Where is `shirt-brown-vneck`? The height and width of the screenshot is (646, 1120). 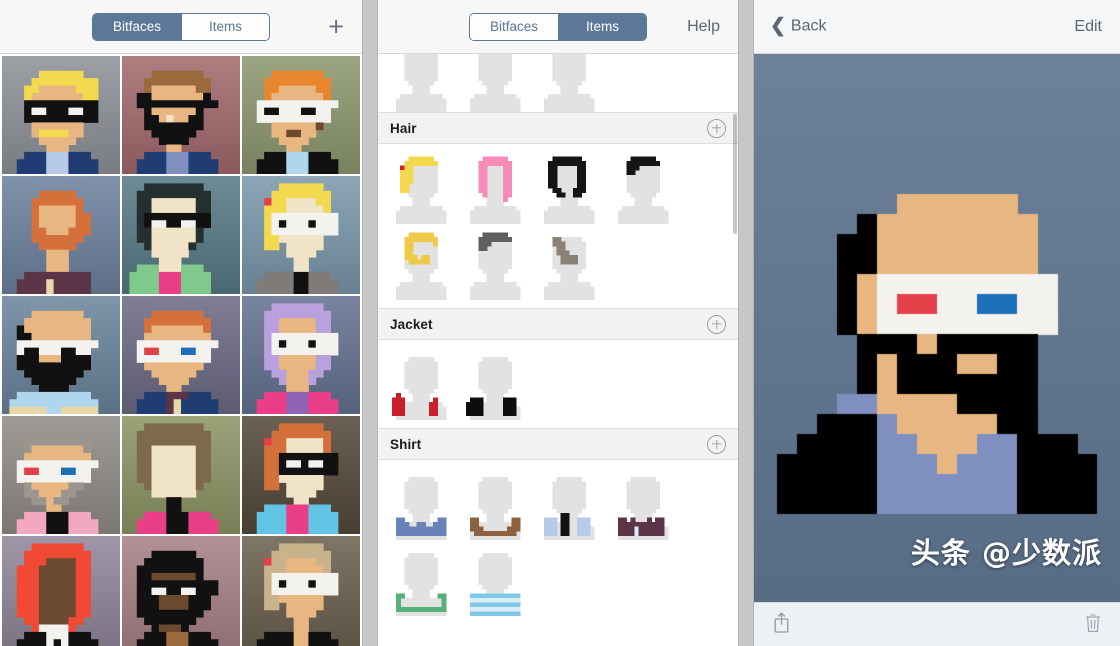
shirt-brown-vneck is located at coordinates (495, 504).